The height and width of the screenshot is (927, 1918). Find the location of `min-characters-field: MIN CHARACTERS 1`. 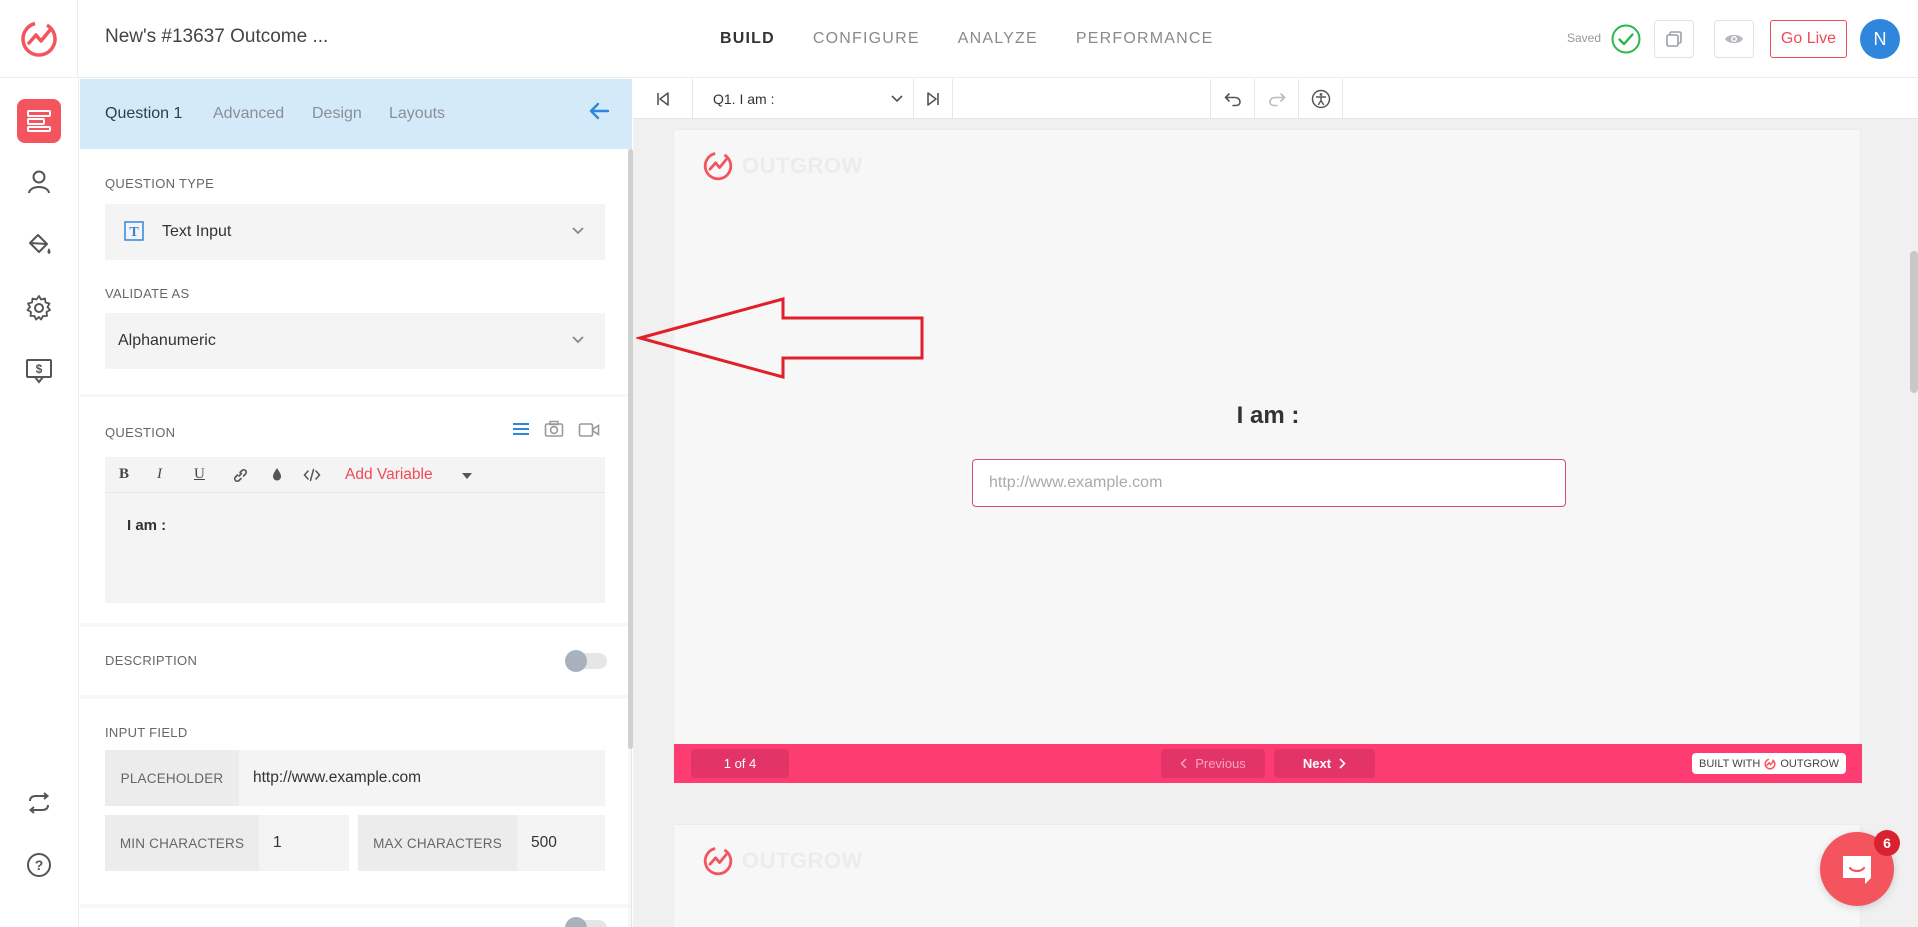

min-characters-field: MIN CHARACTERS 1 is located at coordinates (227, 843).